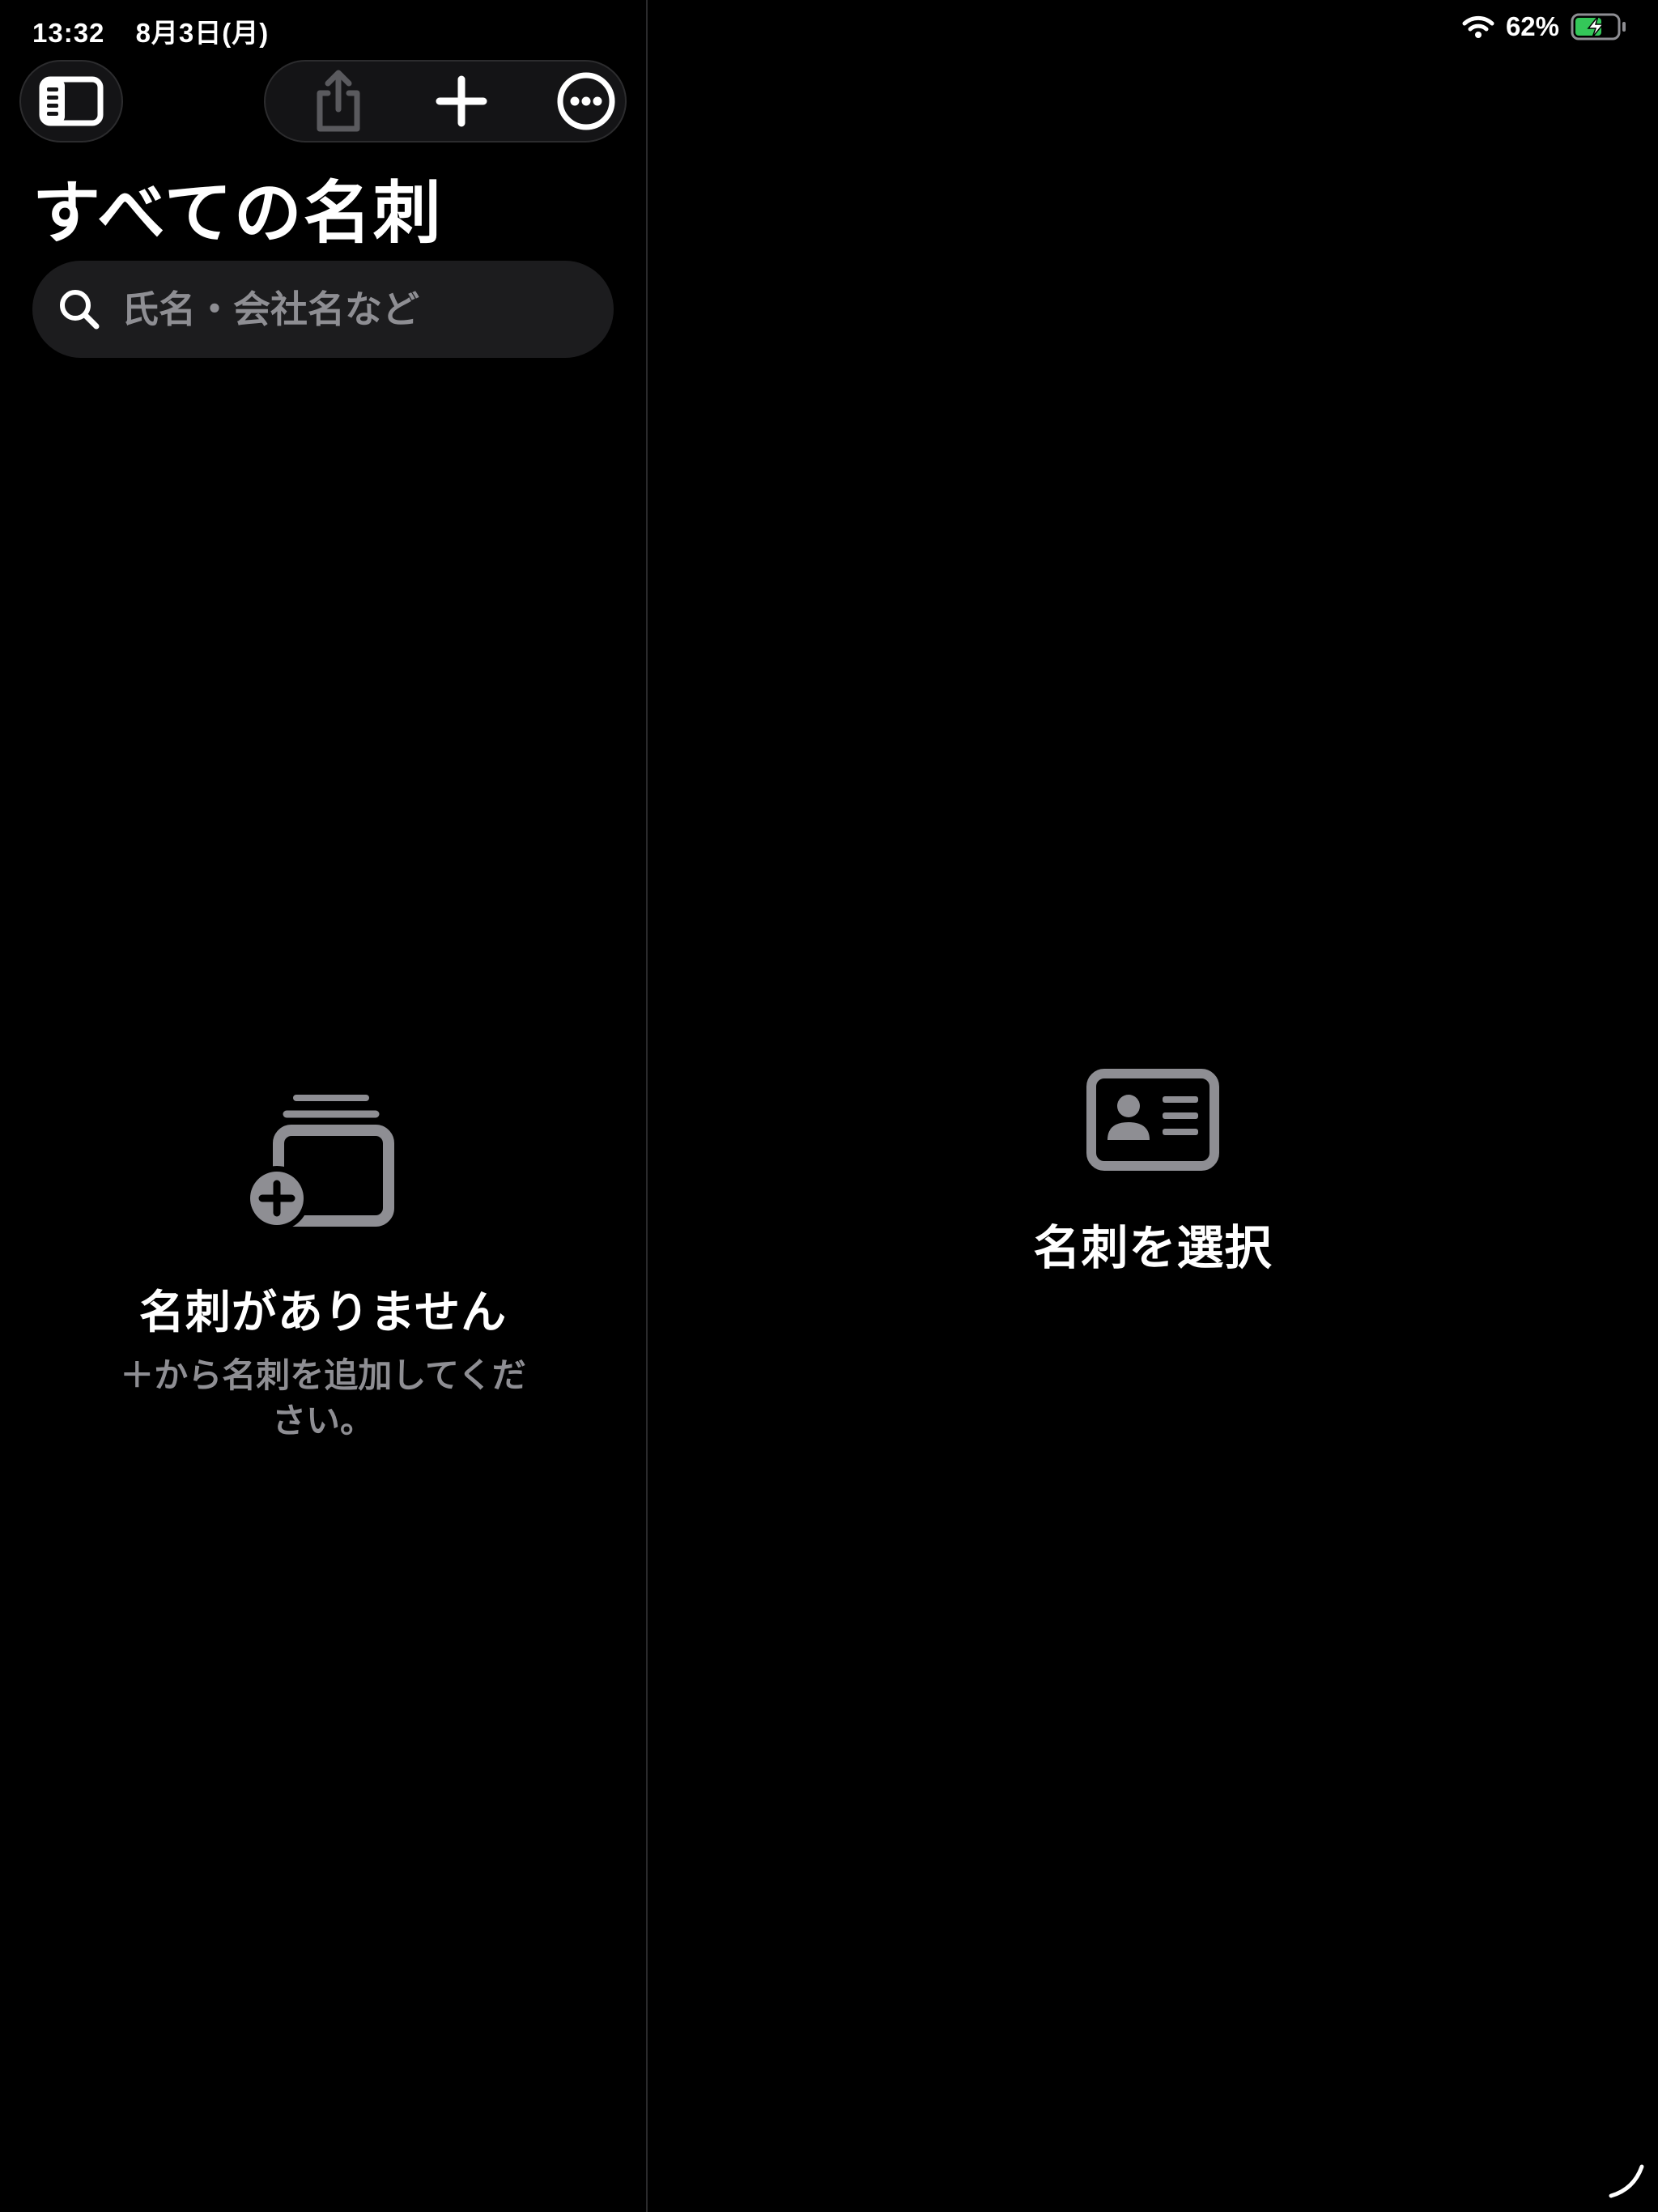 The width and height of the screenshot is (1658, 2212). I want to click on more-button, so click(586, 102).